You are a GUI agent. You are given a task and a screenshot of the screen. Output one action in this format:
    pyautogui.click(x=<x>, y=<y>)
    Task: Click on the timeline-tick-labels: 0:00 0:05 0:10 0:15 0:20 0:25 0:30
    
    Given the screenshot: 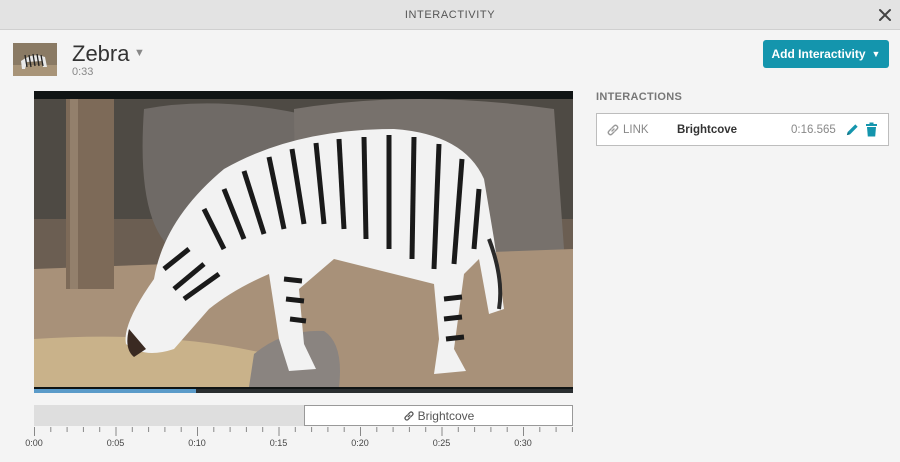 What is the action you would take?
    pyautogui.click(x=450, y=445)
    